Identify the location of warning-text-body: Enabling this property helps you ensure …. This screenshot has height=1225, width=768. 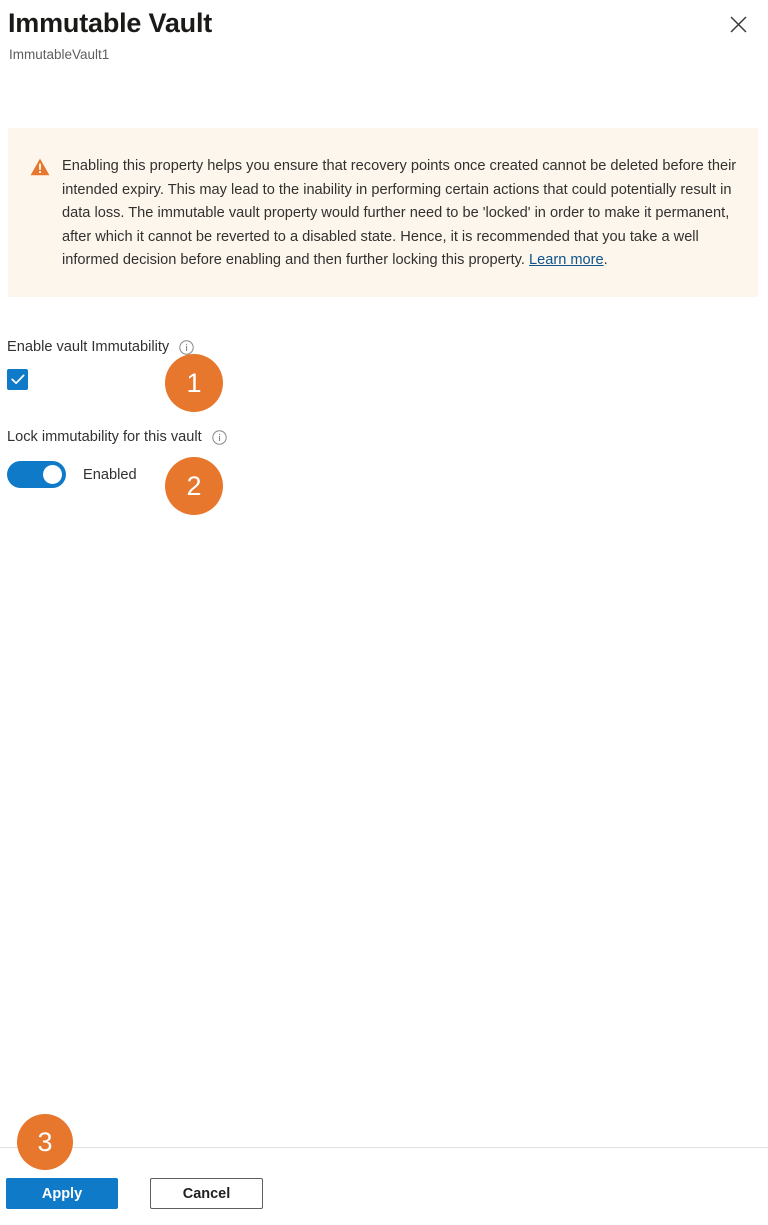
(399, 213).